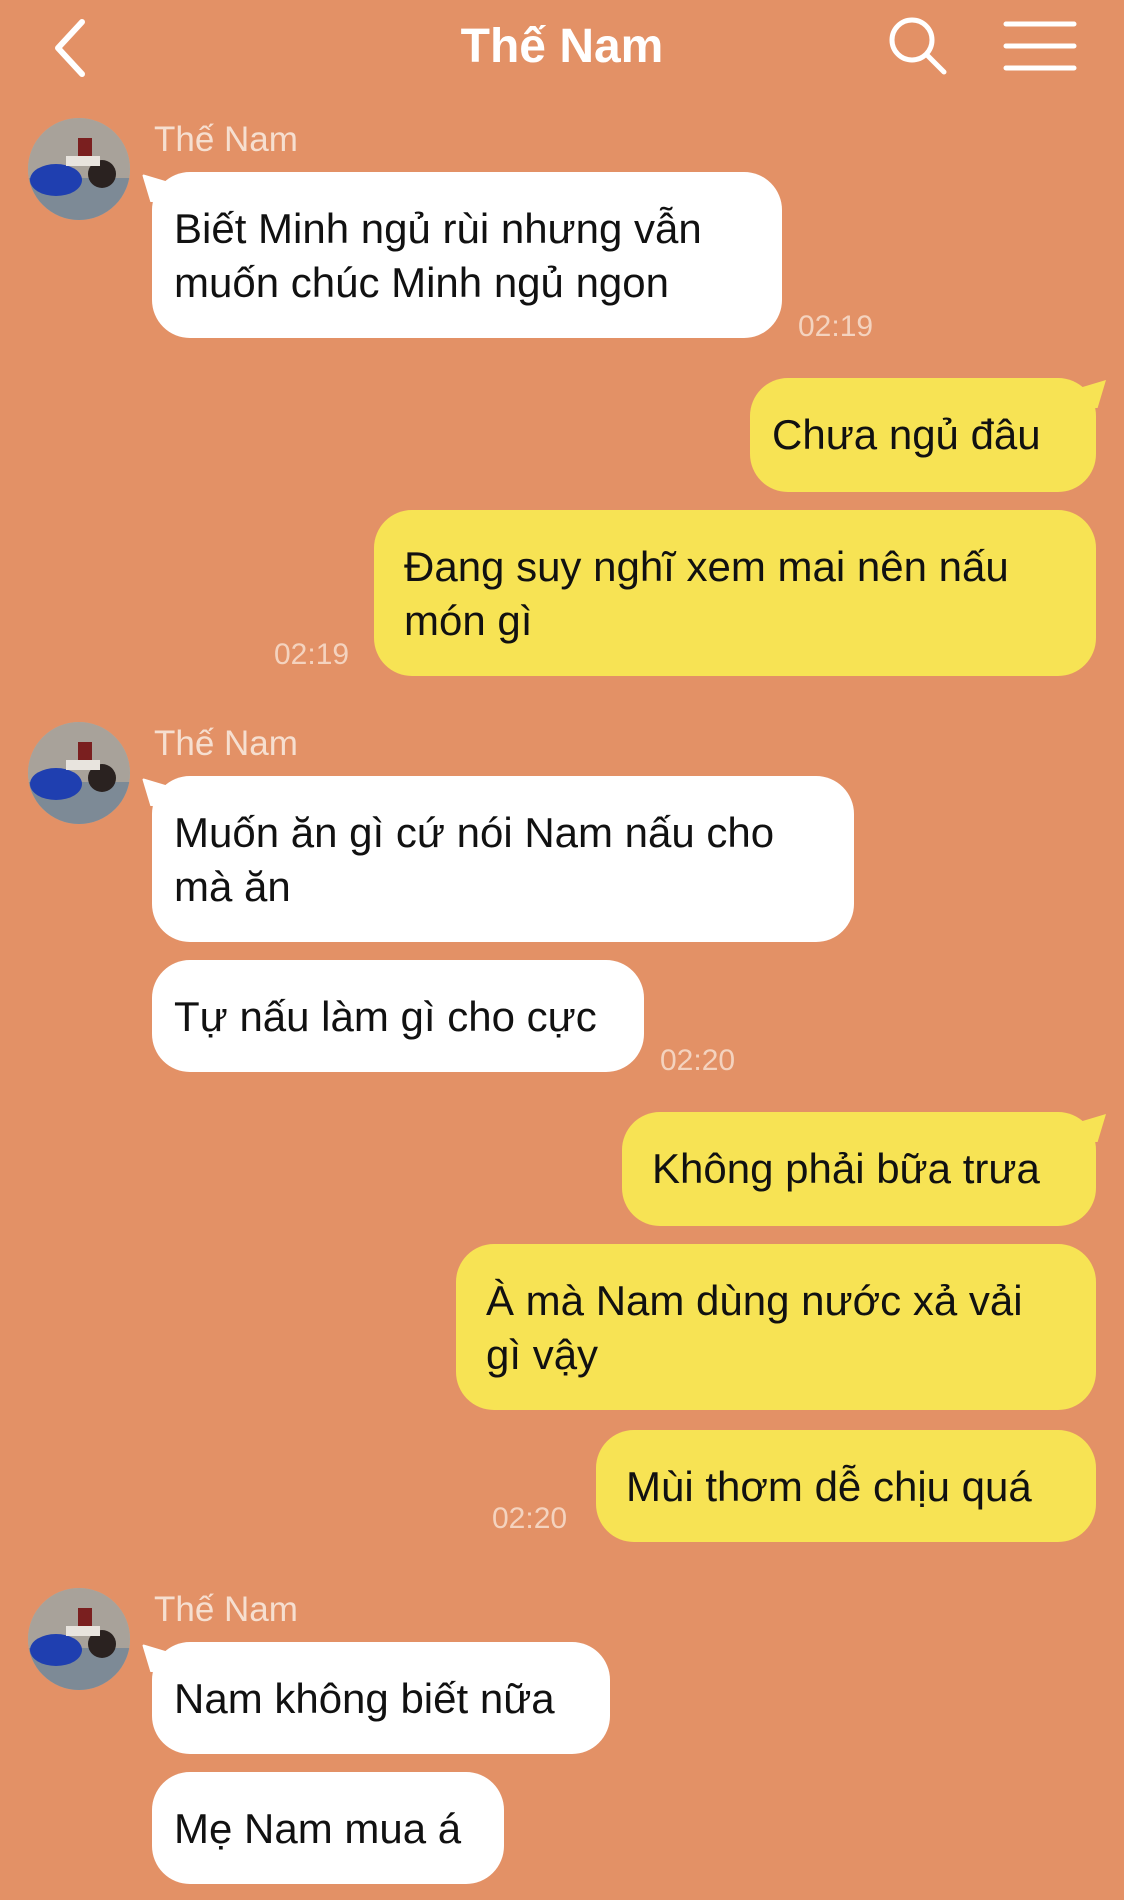 The height and width of the screenshot is (1900, 1124). Describe the element at coordinates (503, 859) in the screenshot. I see `message-bubble-incoming: Muốn ăn gì cứ nói Nam nấu cho mà ăn` at that location.